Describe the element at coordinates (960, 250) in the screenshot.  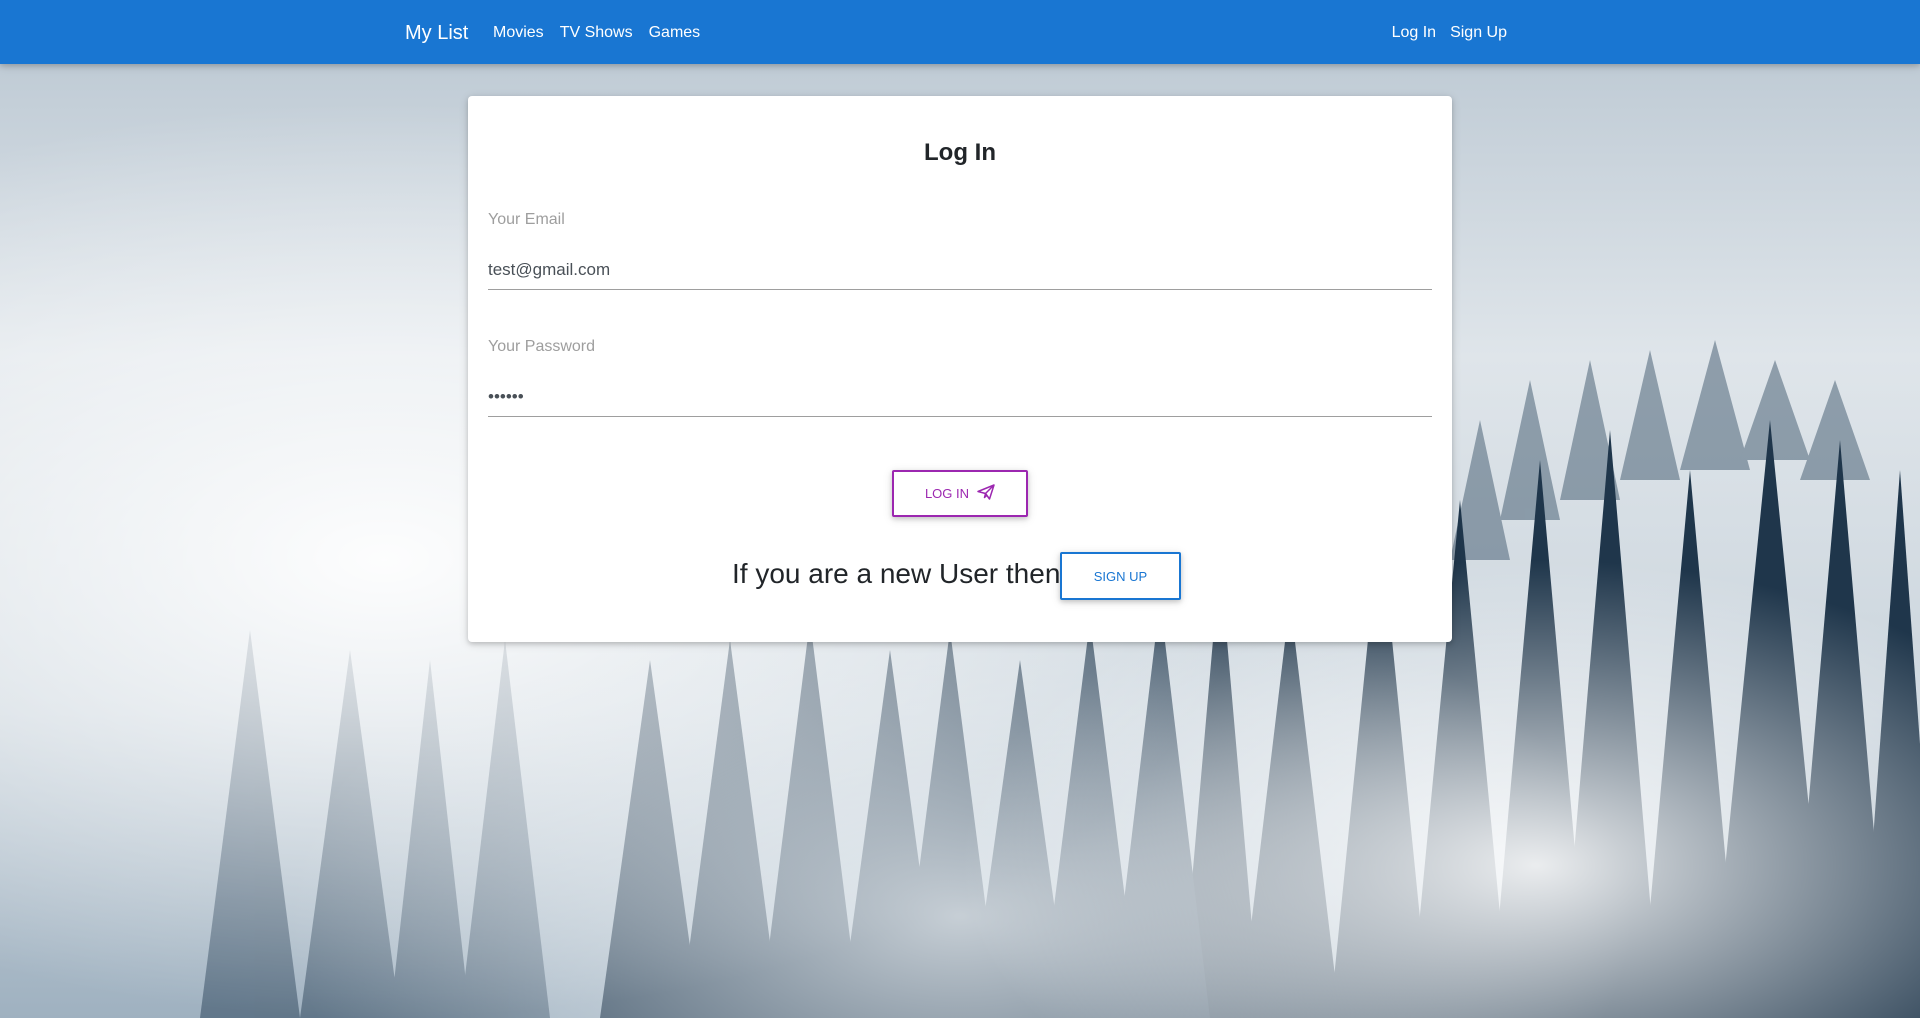
I see `email-field-group: Your Email` at that location.